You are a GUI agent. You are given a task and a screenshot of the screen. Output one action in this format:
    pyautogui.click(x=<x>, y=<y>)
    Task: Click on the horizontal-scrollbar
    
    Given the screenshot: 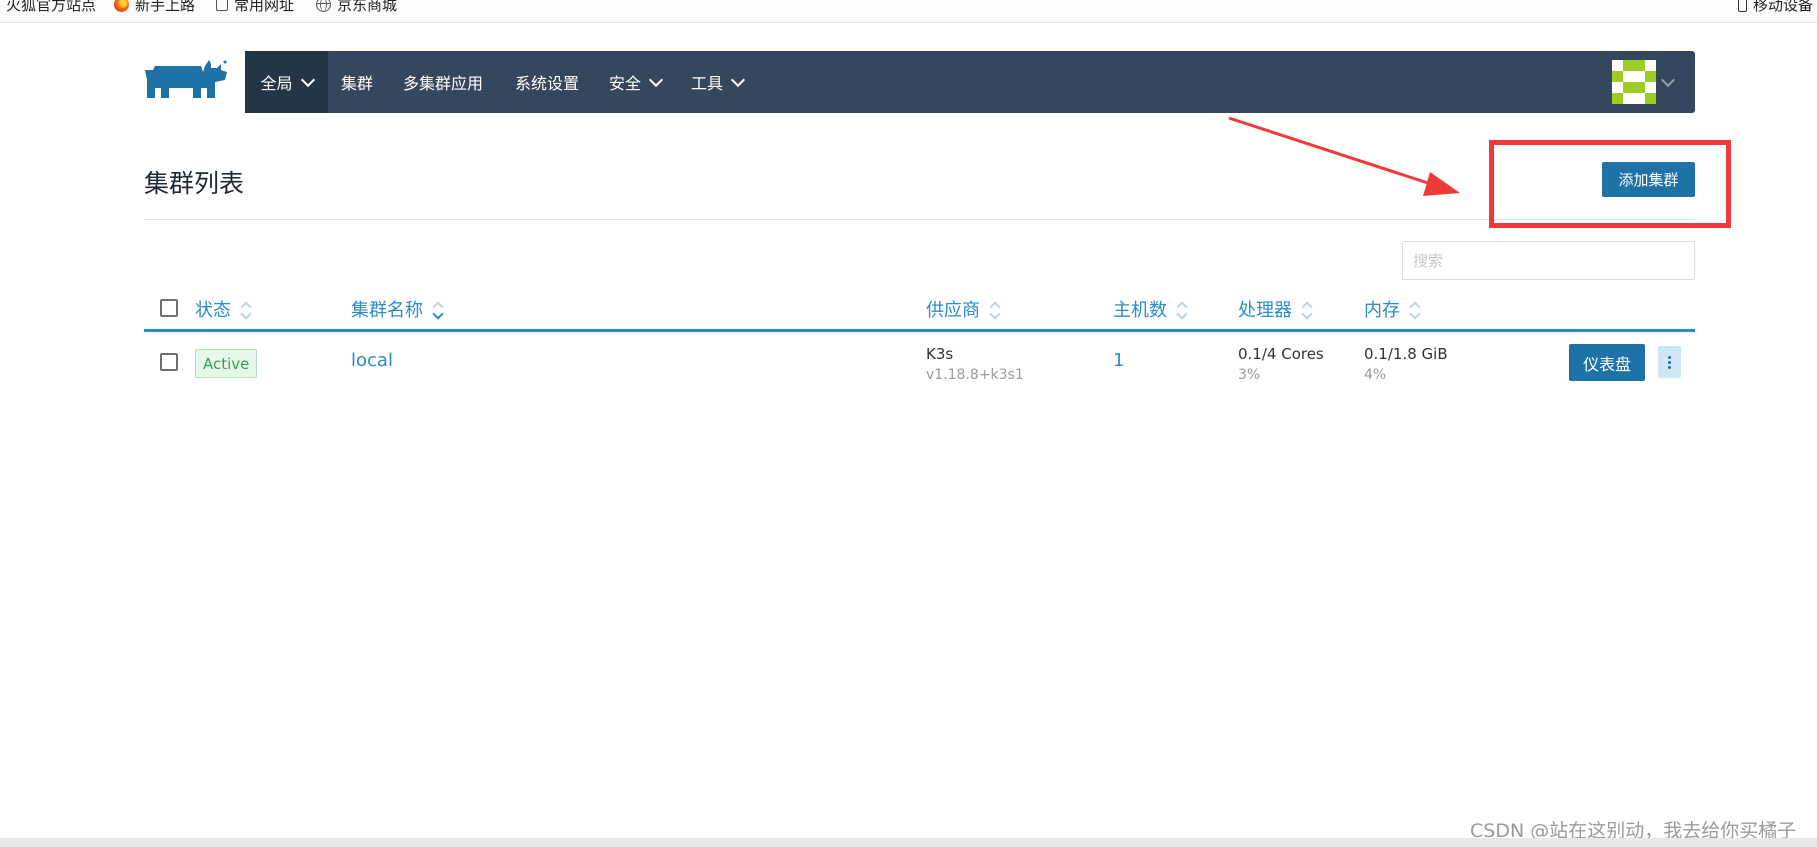 What is the action you would take?
    pyautogui.click(x=908, y=842)
    